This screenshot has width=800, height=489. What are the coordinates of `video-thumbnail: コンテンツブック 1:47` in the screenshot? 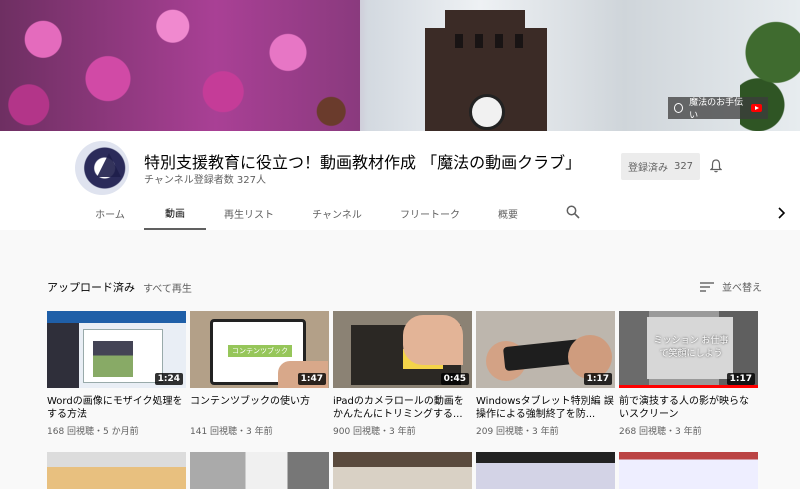 It's located at (259, 349).